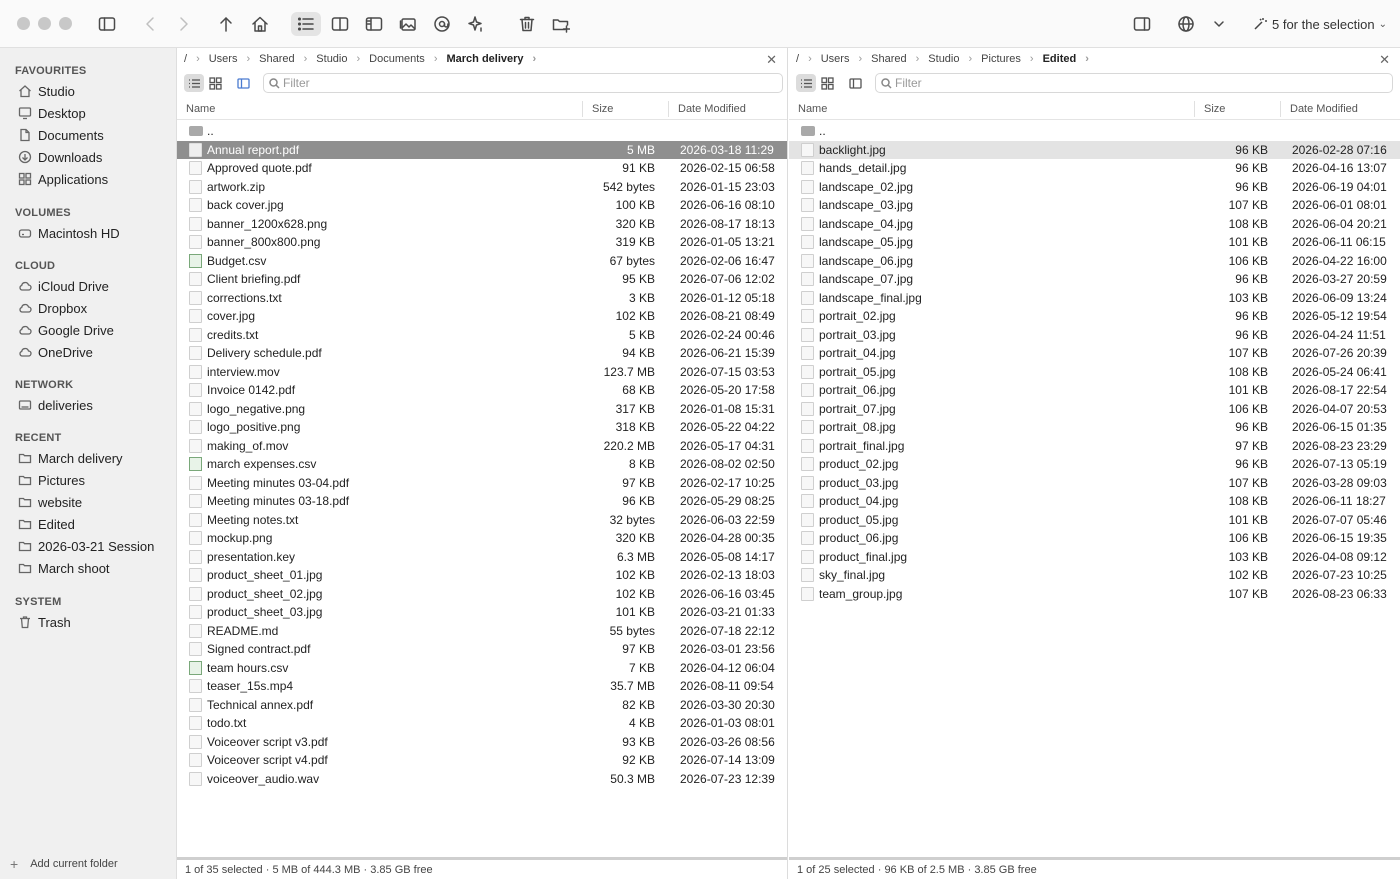  What do you see at coordinates (95, 524) in the screenshot?
I see `sidebar-item-edited: Edited` at bounding box center [95, 524].